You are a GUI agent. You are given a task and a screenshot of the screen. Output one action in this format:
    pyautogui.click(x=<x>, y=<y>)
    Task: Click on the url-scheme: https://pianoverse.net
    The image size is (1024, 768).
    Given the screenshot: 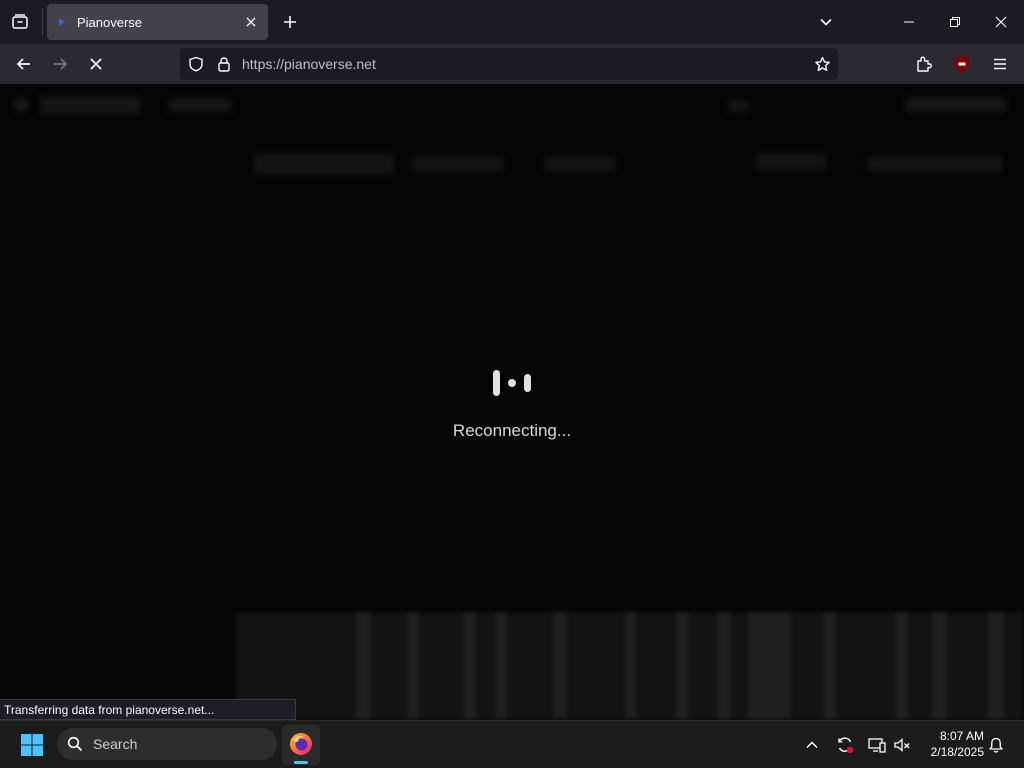 What is the action you would take?
    pyautogui.click(x=309, y=64)
    